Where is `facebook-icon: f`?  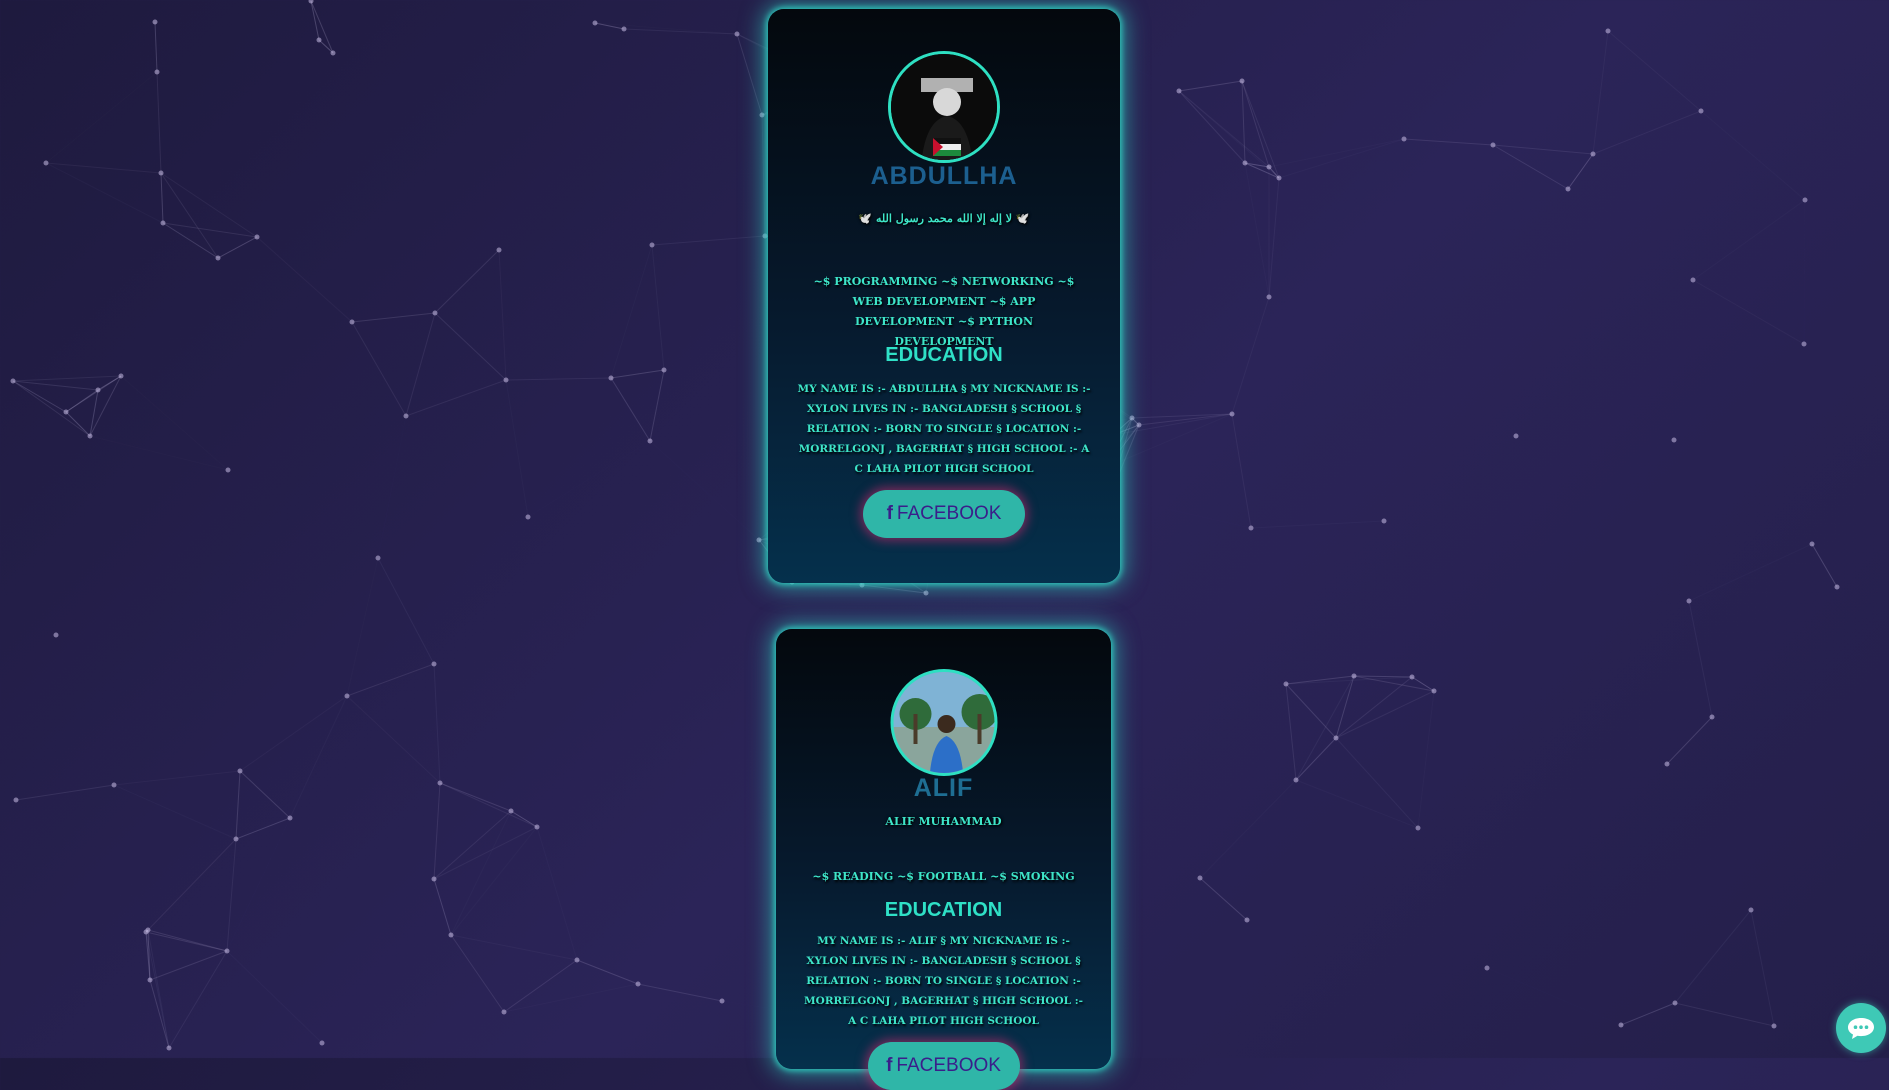 facebook-icon: f is located at coordinates (889, 513).